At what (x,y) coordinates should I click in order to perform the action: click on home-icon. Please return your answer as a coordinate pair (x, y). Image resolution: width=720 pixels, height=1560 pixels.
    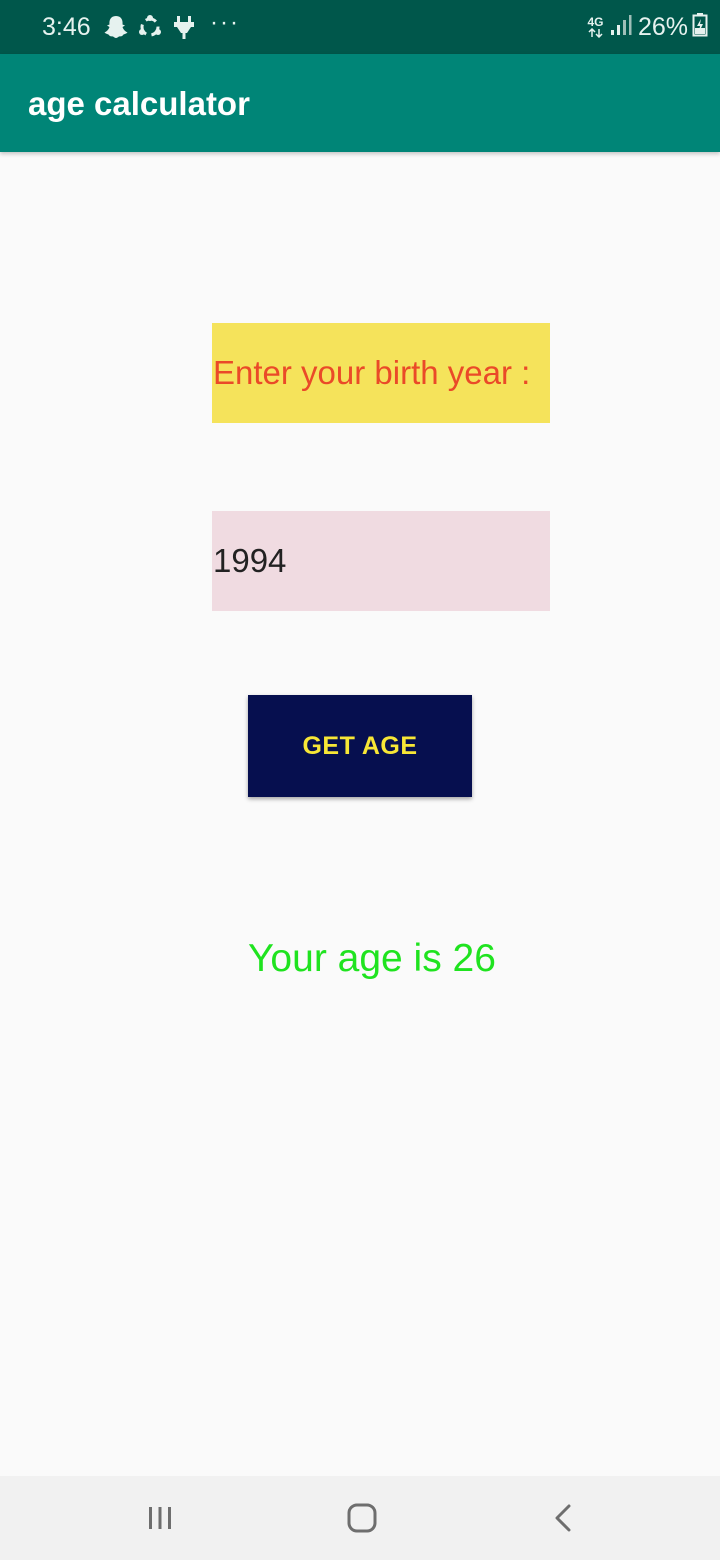
    Looking at the image, I should click on (362, 1518).